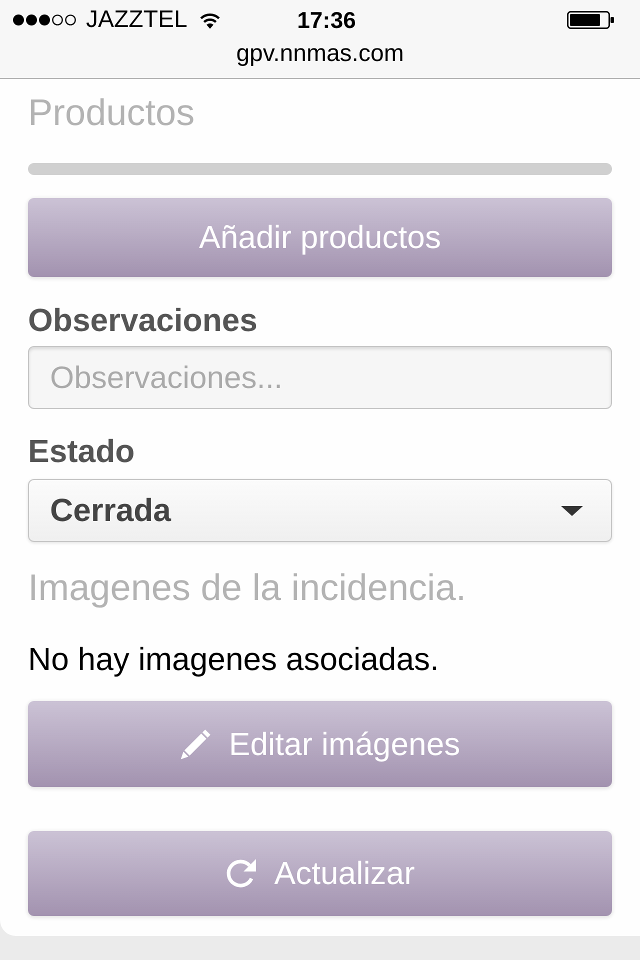 Image resolution: width=640 pixels, height=960 pixels. I want to click on carrier-name: JAZZTEL, so click(137, 20).